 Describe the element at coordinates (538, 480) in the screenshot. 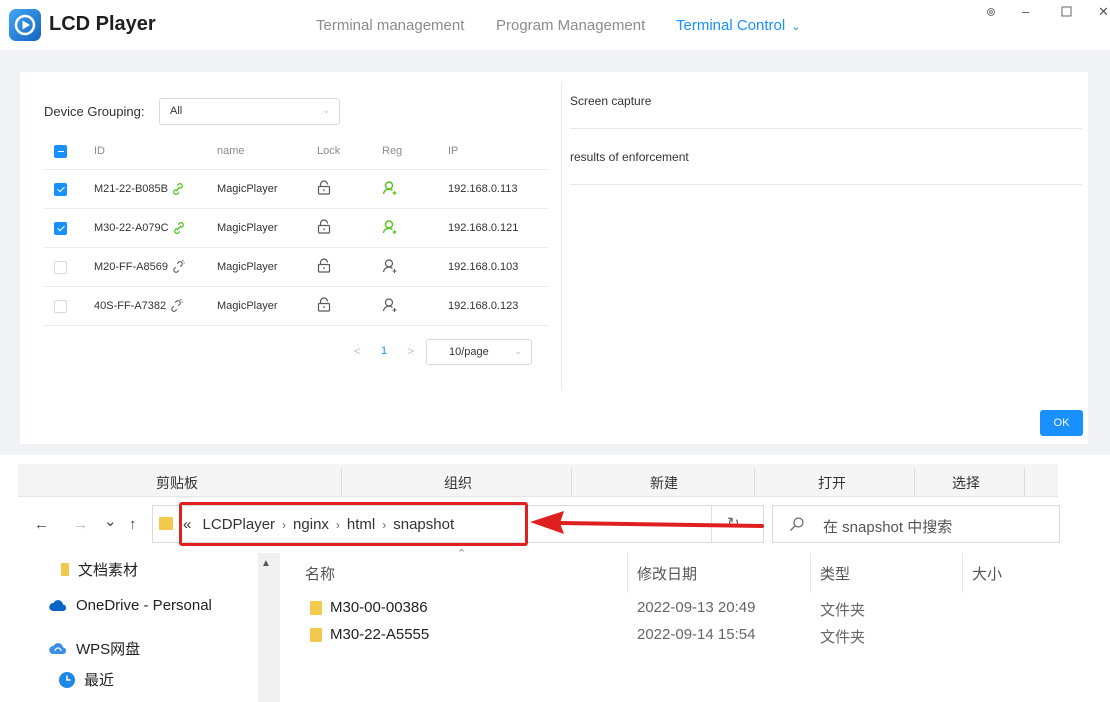

I see `explorer-ribbon: 剪贴板 组织 新建 打开 选择` at that location.